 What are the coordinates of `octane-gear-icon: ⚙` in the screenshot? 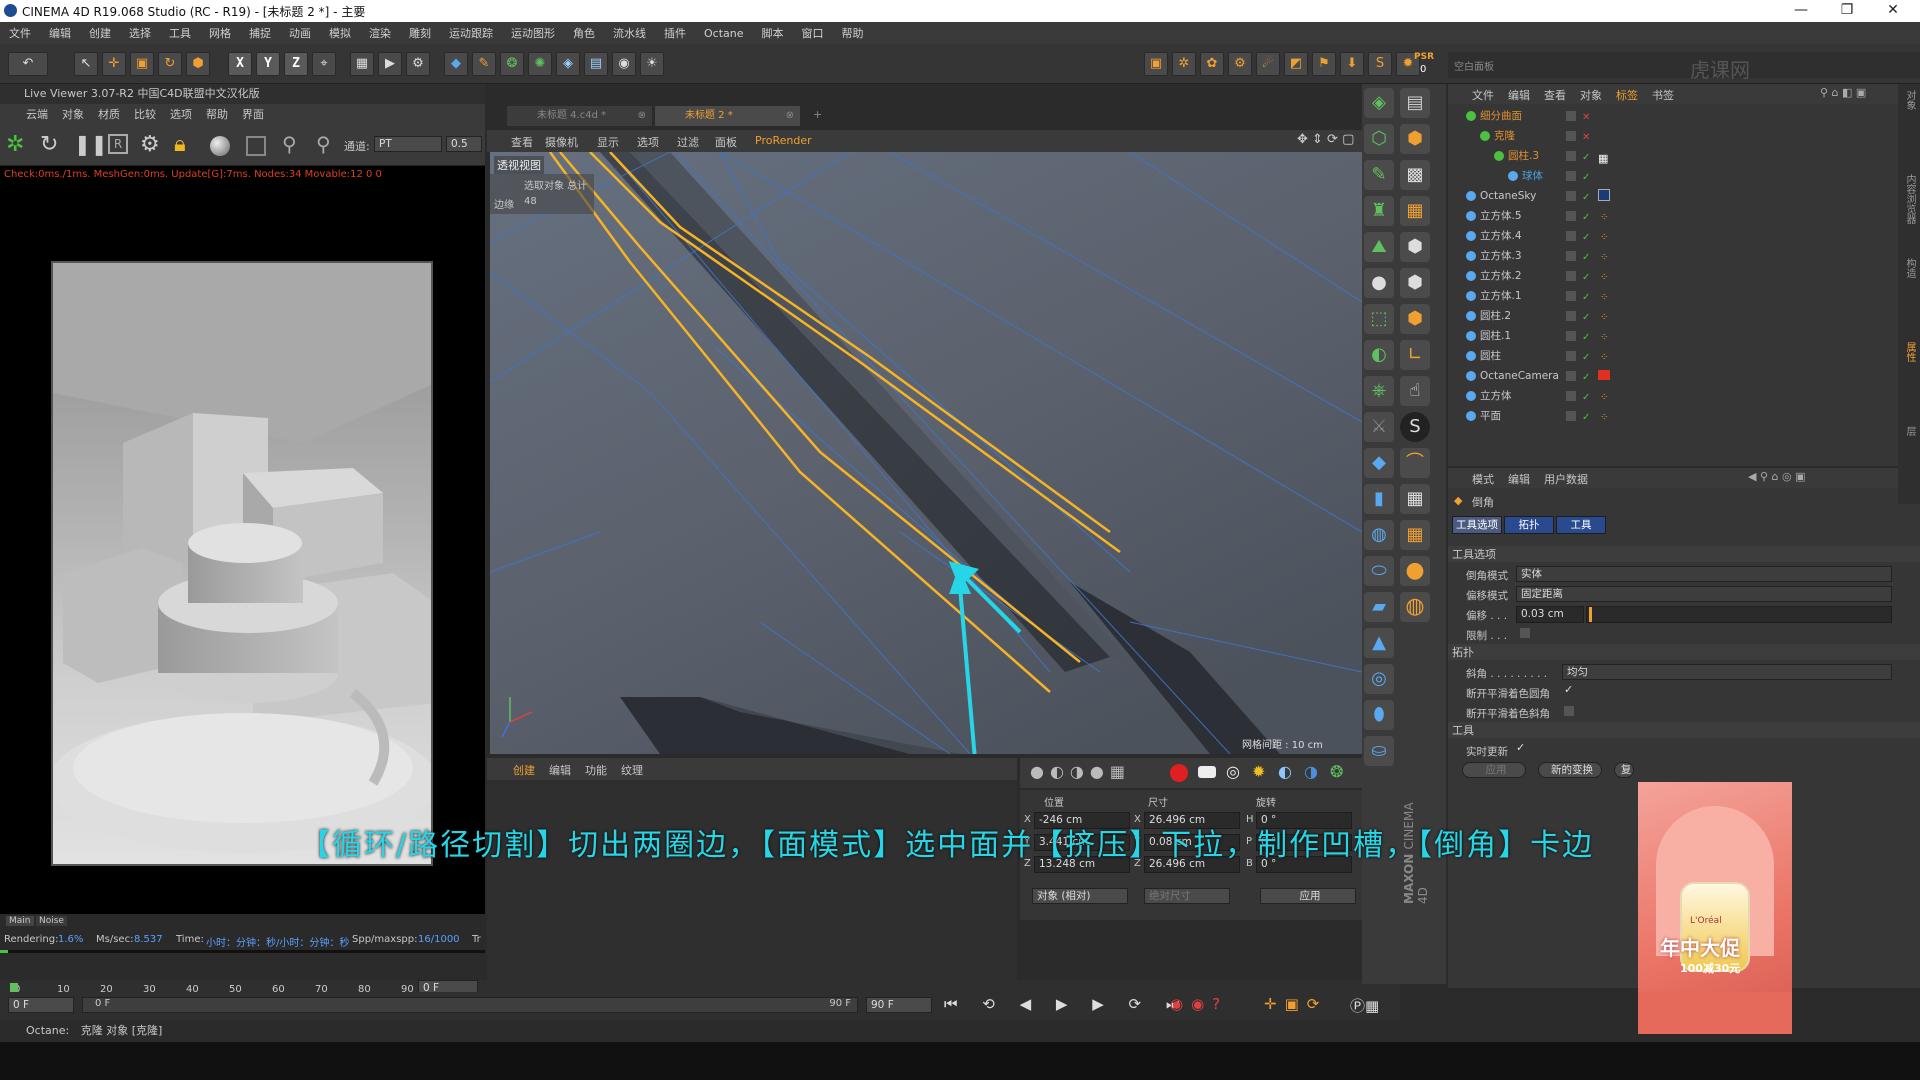 It's located at (1240, 64).